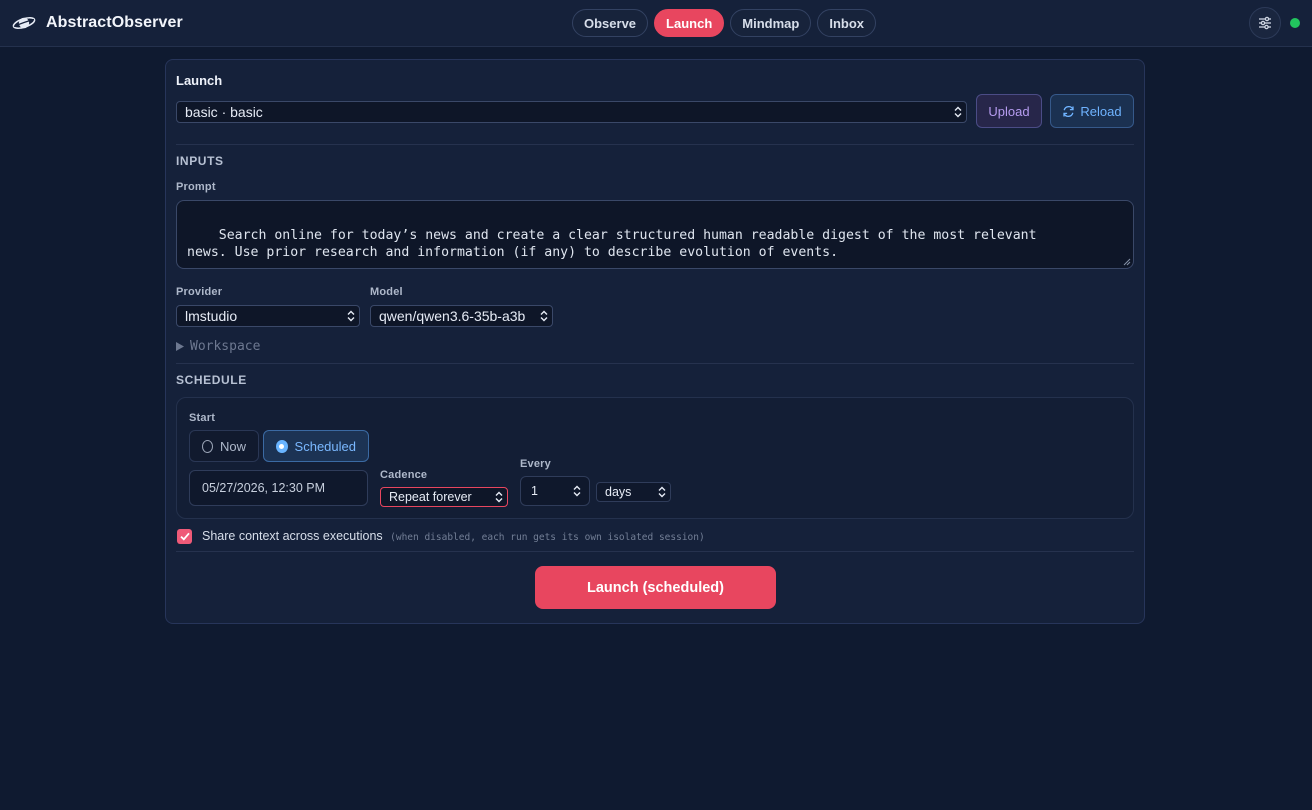 This screenshot has width=1312, height=810. I want to click on every-label: Every, so click(535, 464).